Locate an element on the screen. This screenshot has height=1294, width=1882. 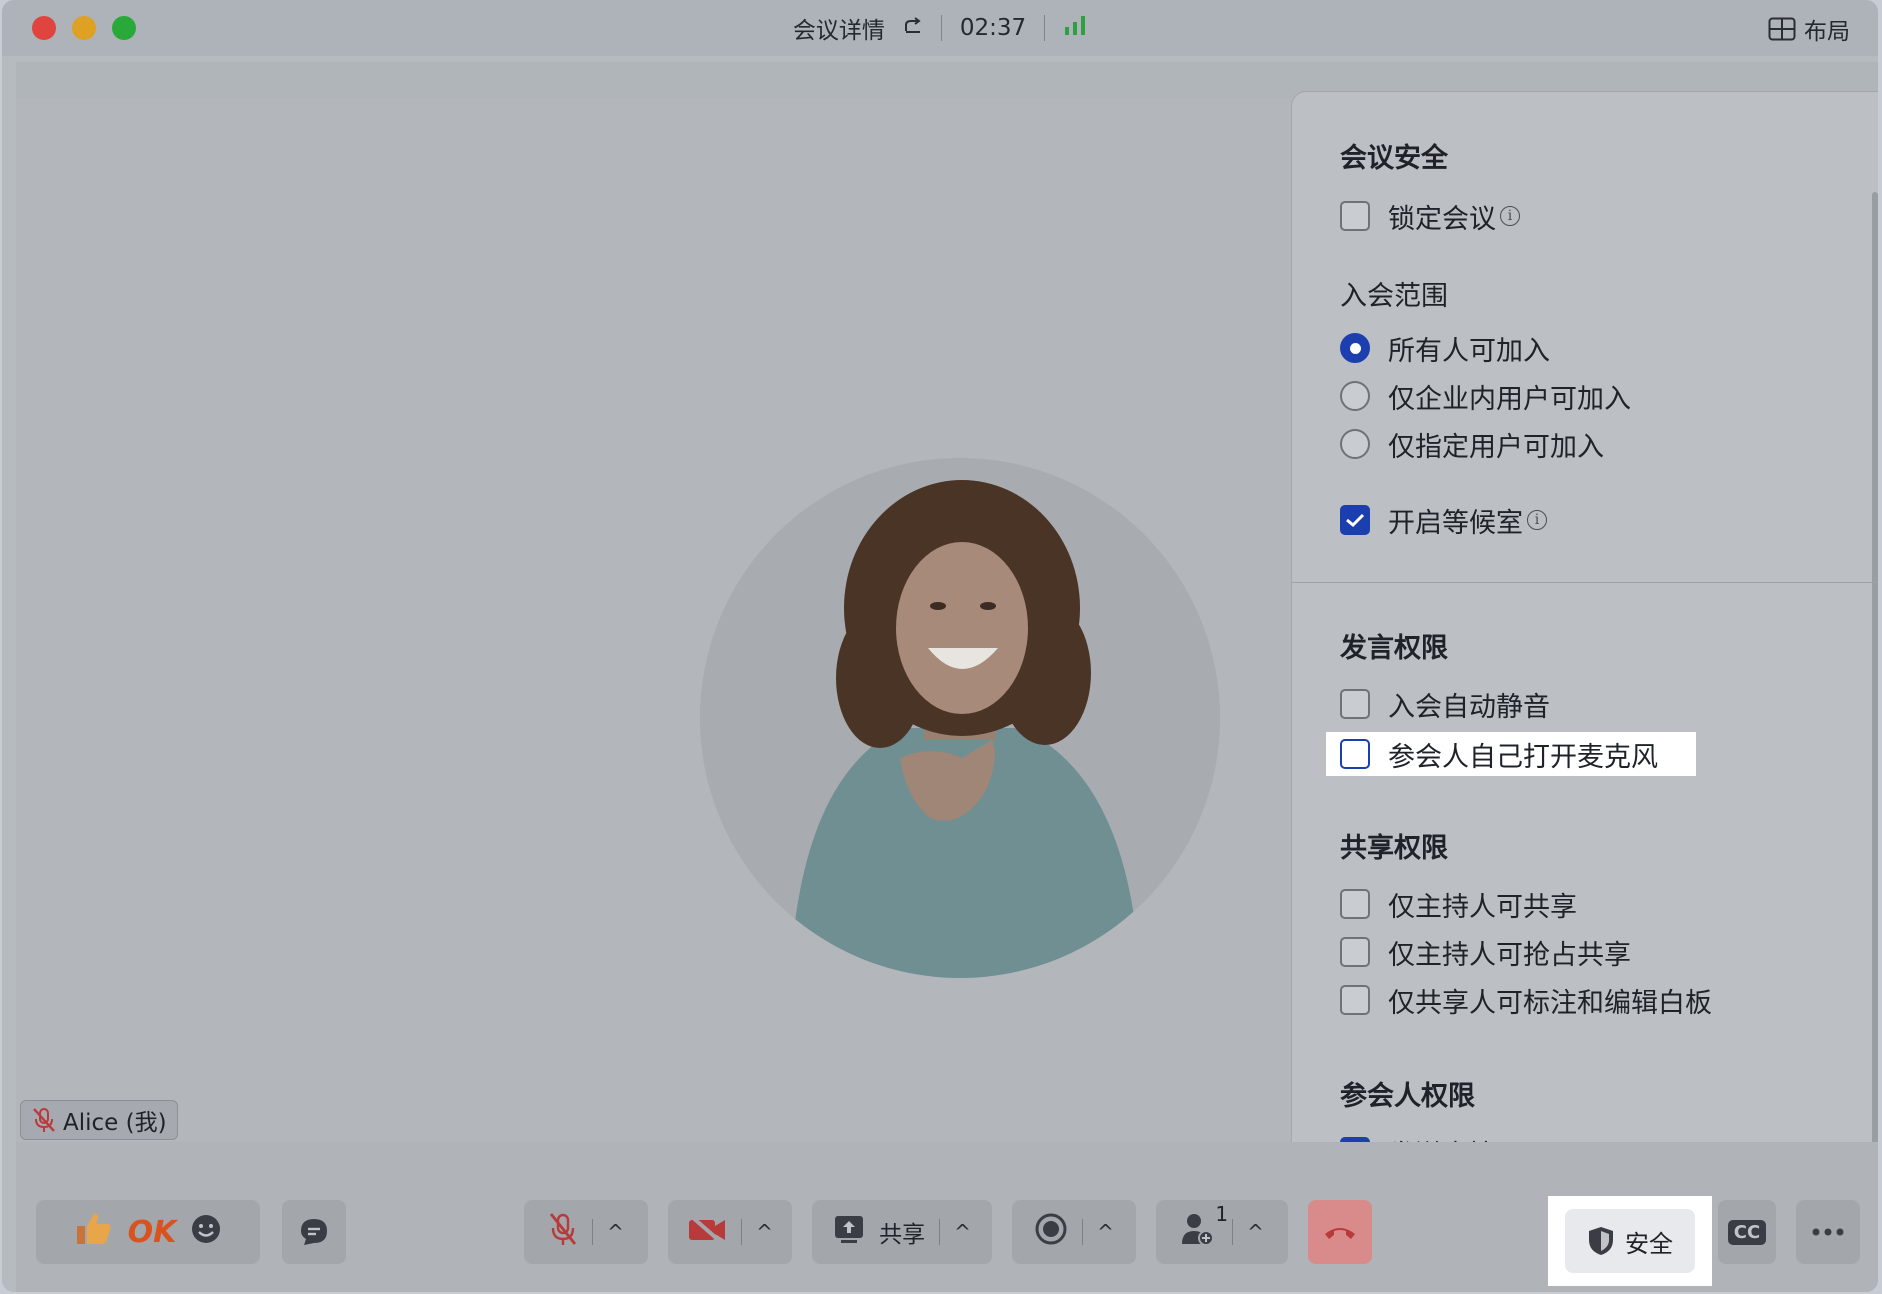
share-permission-option: 仅主持人可共享 is located at coordinates (1458, 904).